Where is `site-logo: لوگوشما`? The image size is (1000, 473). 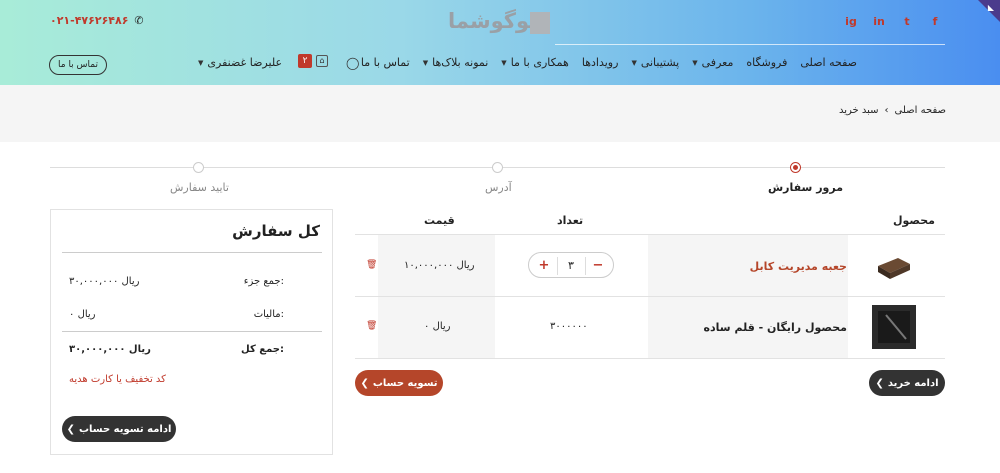
site-logo: لوگوشما is located at coordinates (500, 23).